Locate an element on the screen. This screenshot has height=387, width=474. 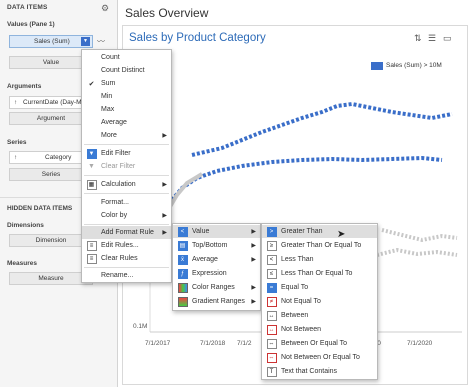
average-rule-icon: x̄ is located at coordinates (182, 259).